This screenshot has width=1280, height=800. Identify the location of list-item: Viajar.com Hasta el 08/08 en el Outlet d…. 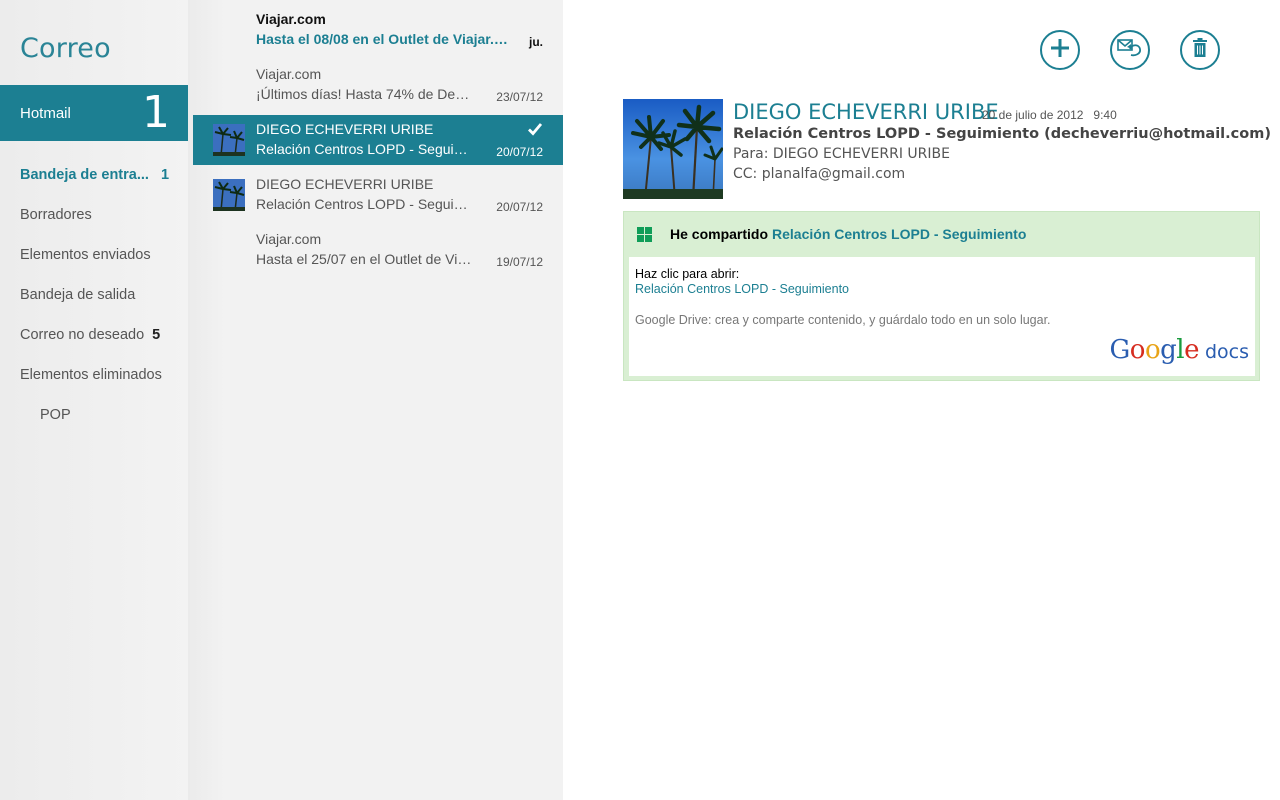
(378, 30).